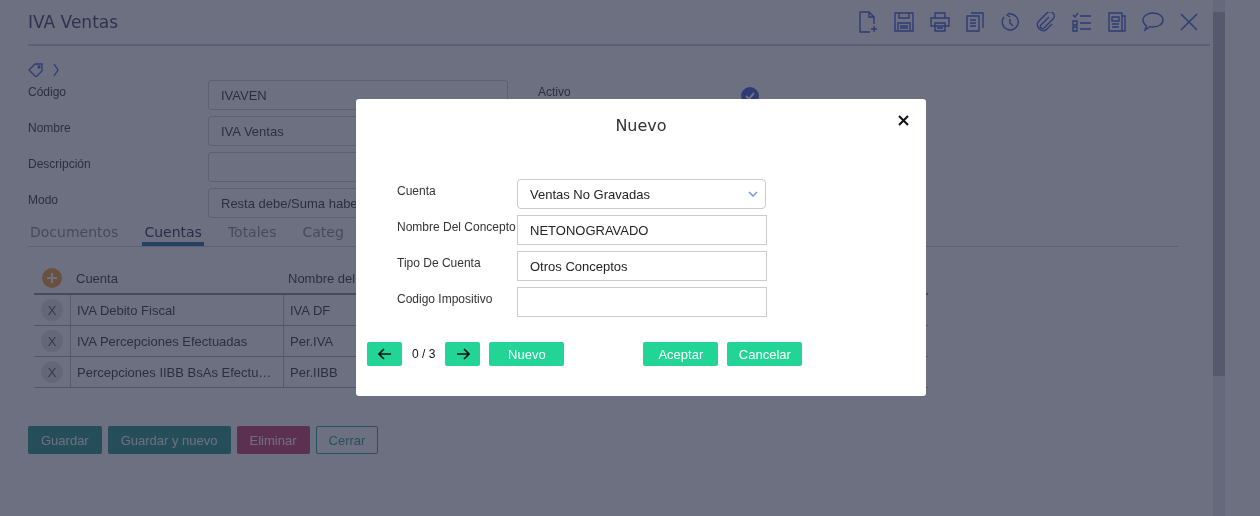  What do you see at coordinates (73, 22) in the screenshot?
I see `page-title: IVA Ventas` at bounding box center [73, 22].